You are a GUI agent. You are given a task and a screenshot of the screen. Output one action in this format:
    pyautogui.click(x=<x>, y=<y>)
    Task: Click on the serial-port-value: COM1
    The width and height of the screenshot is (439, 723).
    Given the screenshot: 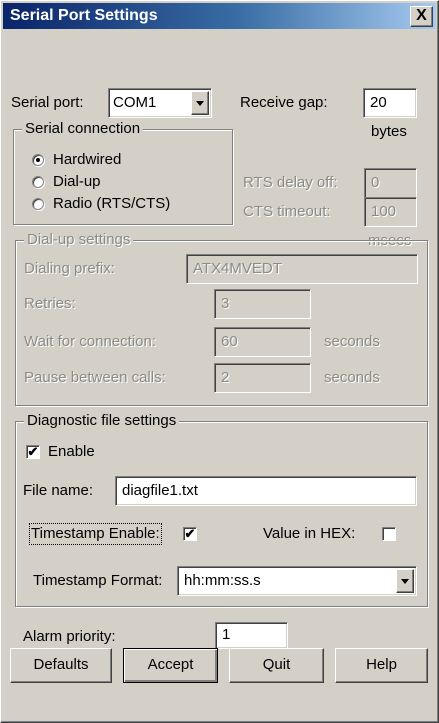 What is the action you would take?
    pyautogui.click(x=135, y=102)
    